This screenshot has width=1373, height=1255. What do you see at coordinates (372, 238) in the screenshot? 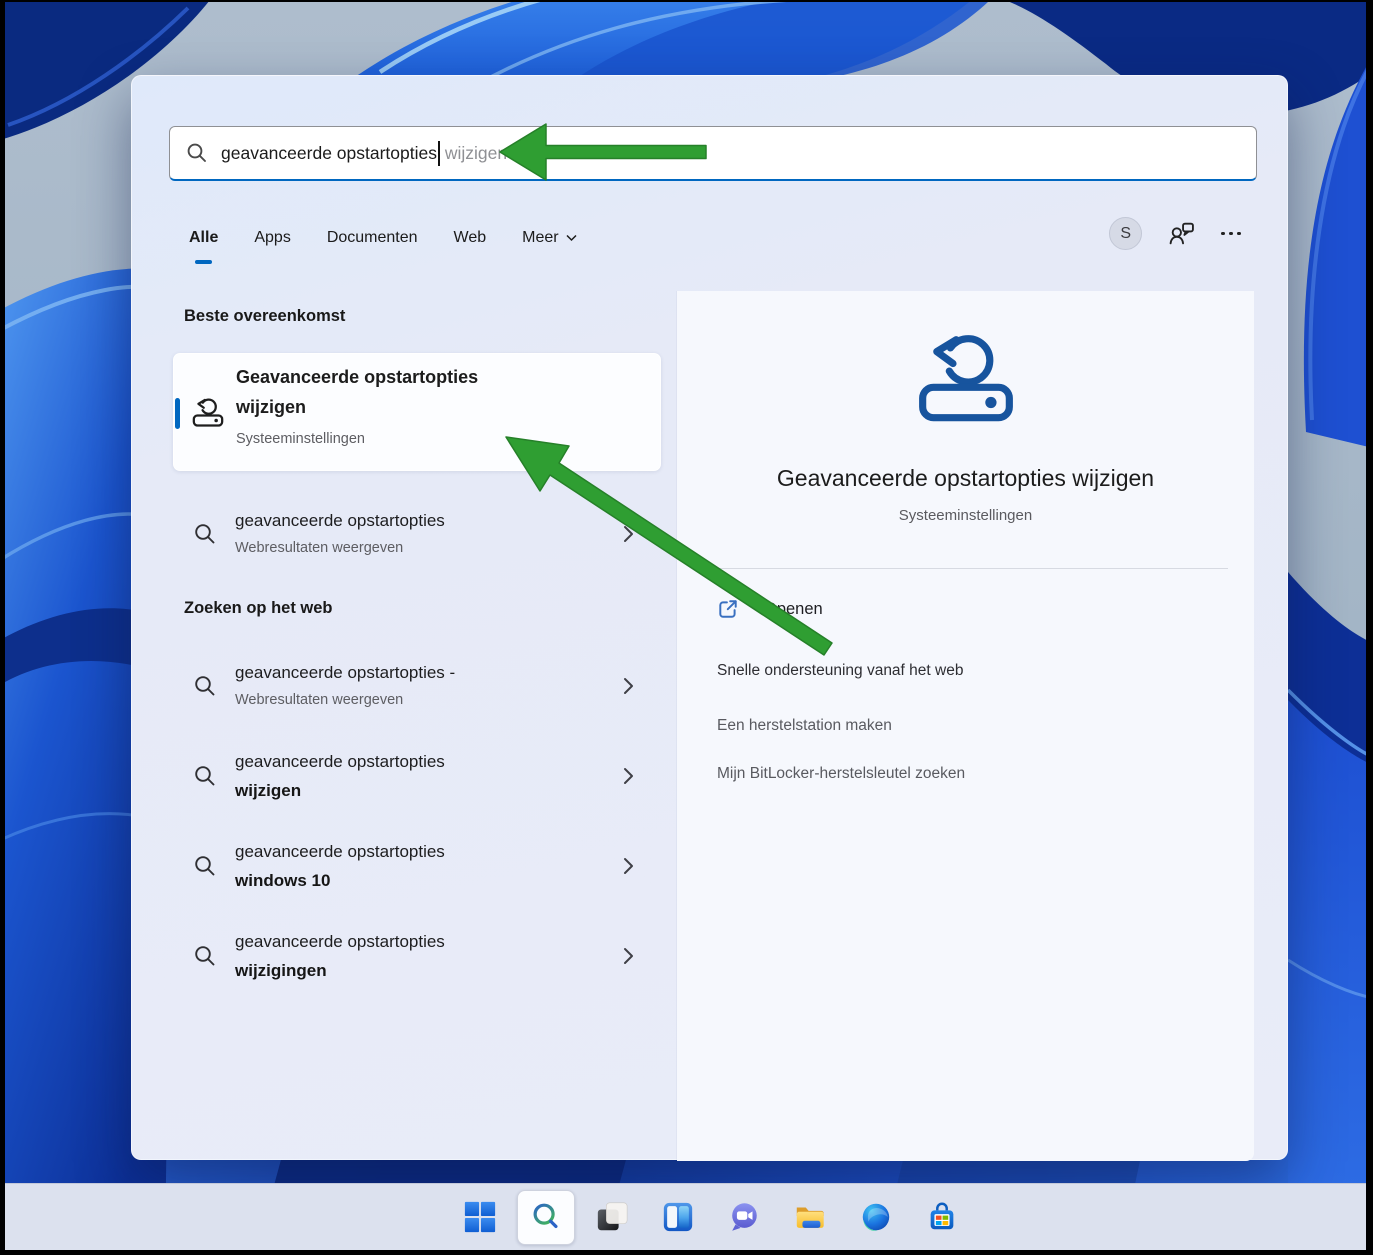
I see `tab-documenten: Documenten` at bounding box center [372, 238].